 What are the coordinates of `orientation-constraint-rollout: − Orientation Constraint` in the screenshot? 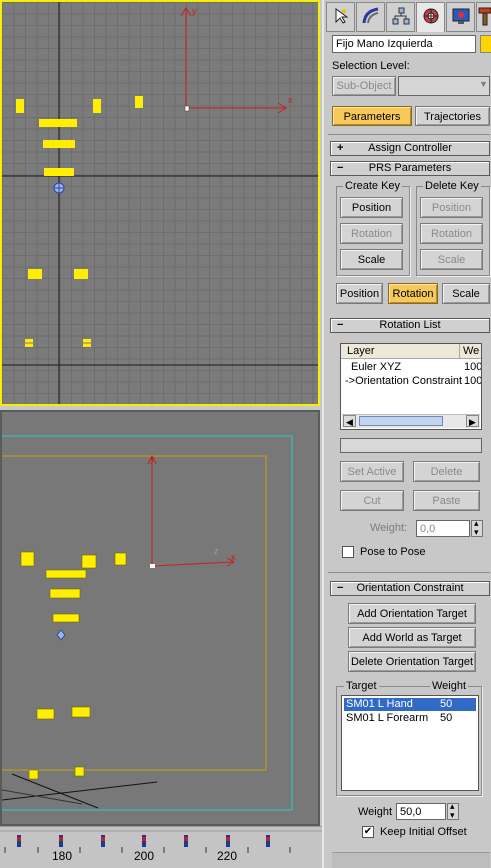 It's located at (410, 588).